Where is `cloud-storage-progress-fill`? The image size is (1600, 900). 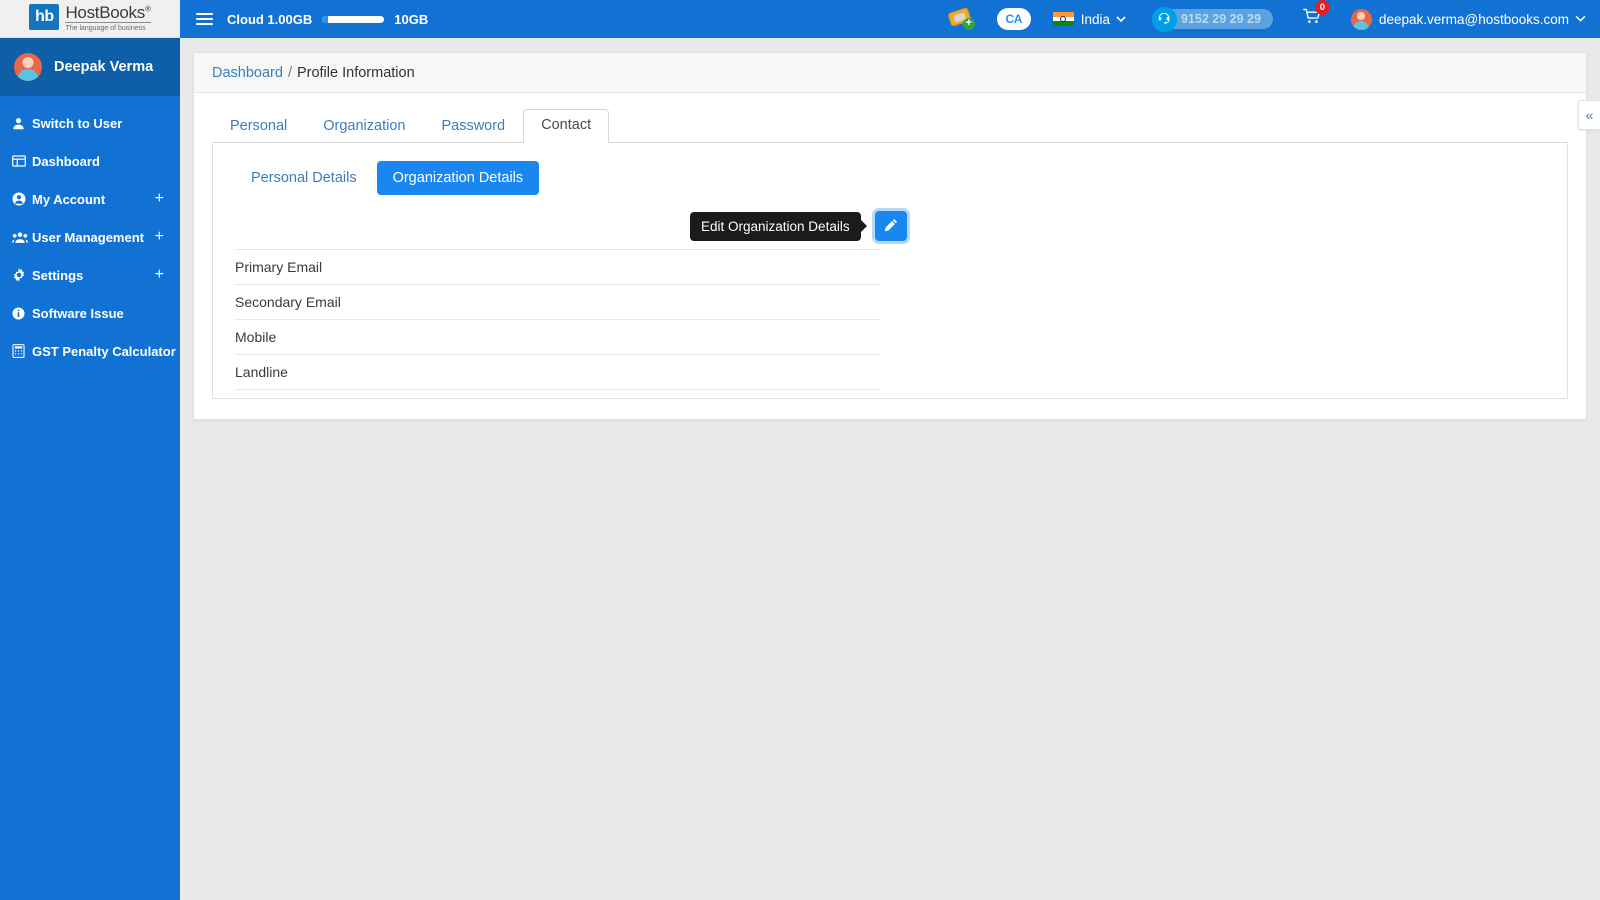 cloud-storage-progress-fill is located at coordinates (325, 19).